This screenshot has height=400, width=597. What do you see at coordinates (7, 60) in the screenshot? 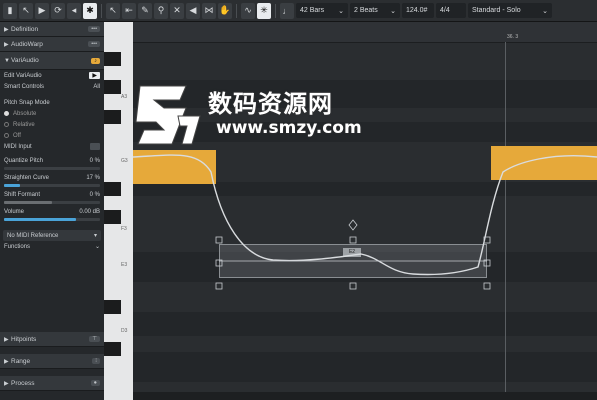
I see `chevron-down-icon: ▼` at bounding box center [7, 60].